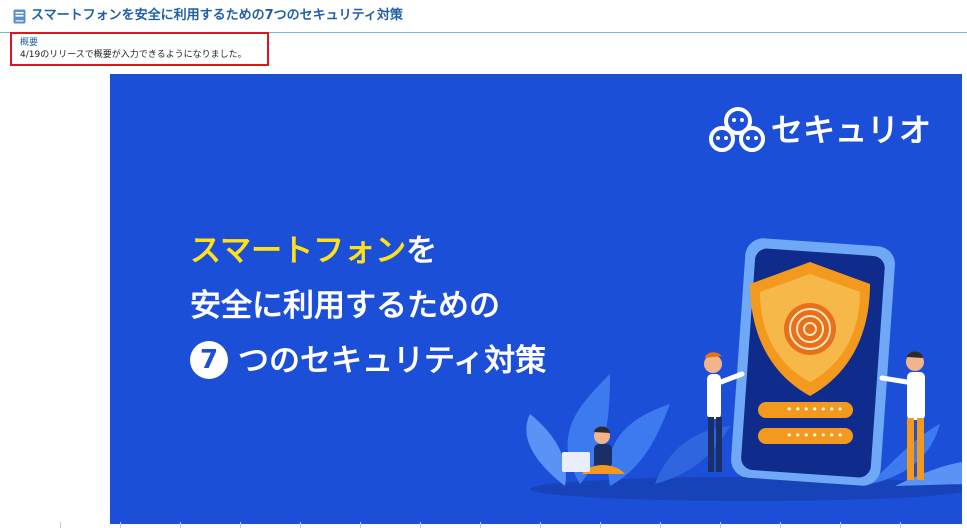  I want to click on headline-line-3: 7 つのセキュリティ対策, so click(368, 361).